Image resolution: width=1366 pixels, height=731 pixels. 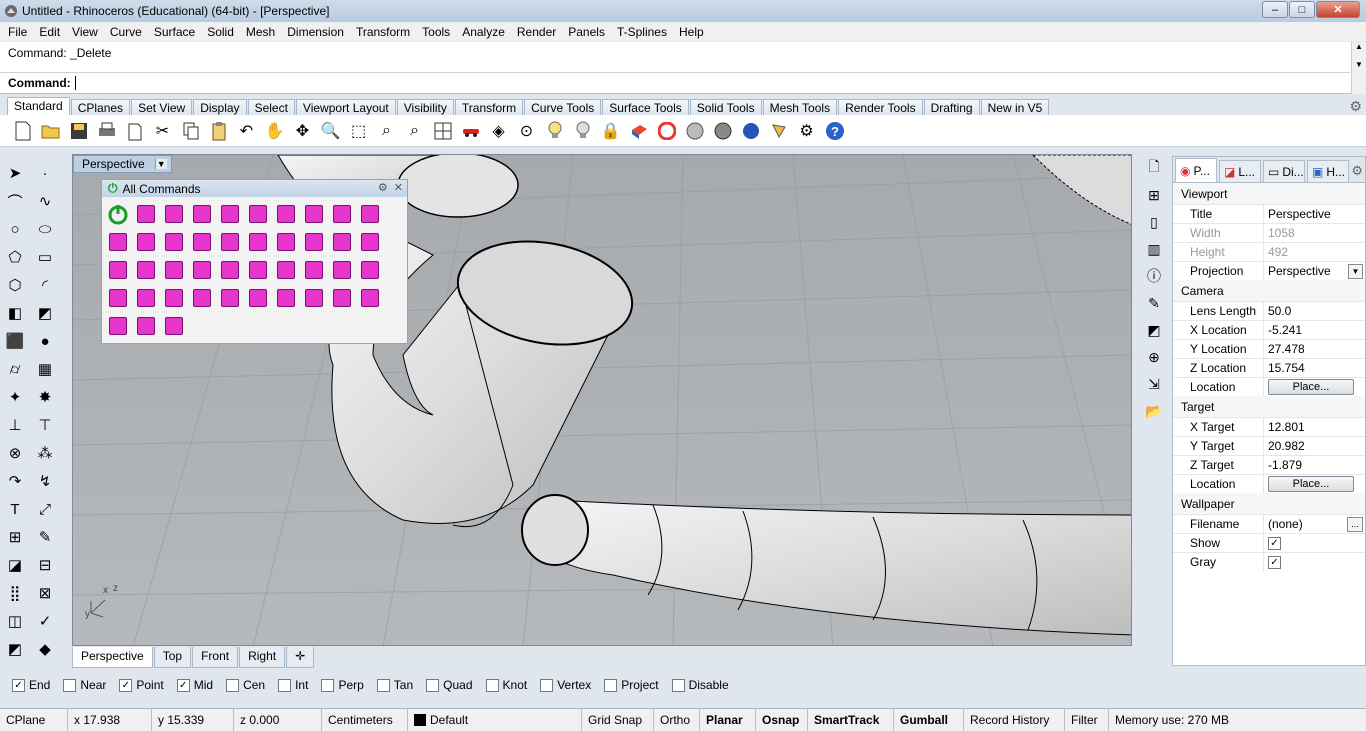 What do you see at coordinates (286, 214) in the screenshot?
I see `ts-extrude-icon` at bounding box center [286, 214].